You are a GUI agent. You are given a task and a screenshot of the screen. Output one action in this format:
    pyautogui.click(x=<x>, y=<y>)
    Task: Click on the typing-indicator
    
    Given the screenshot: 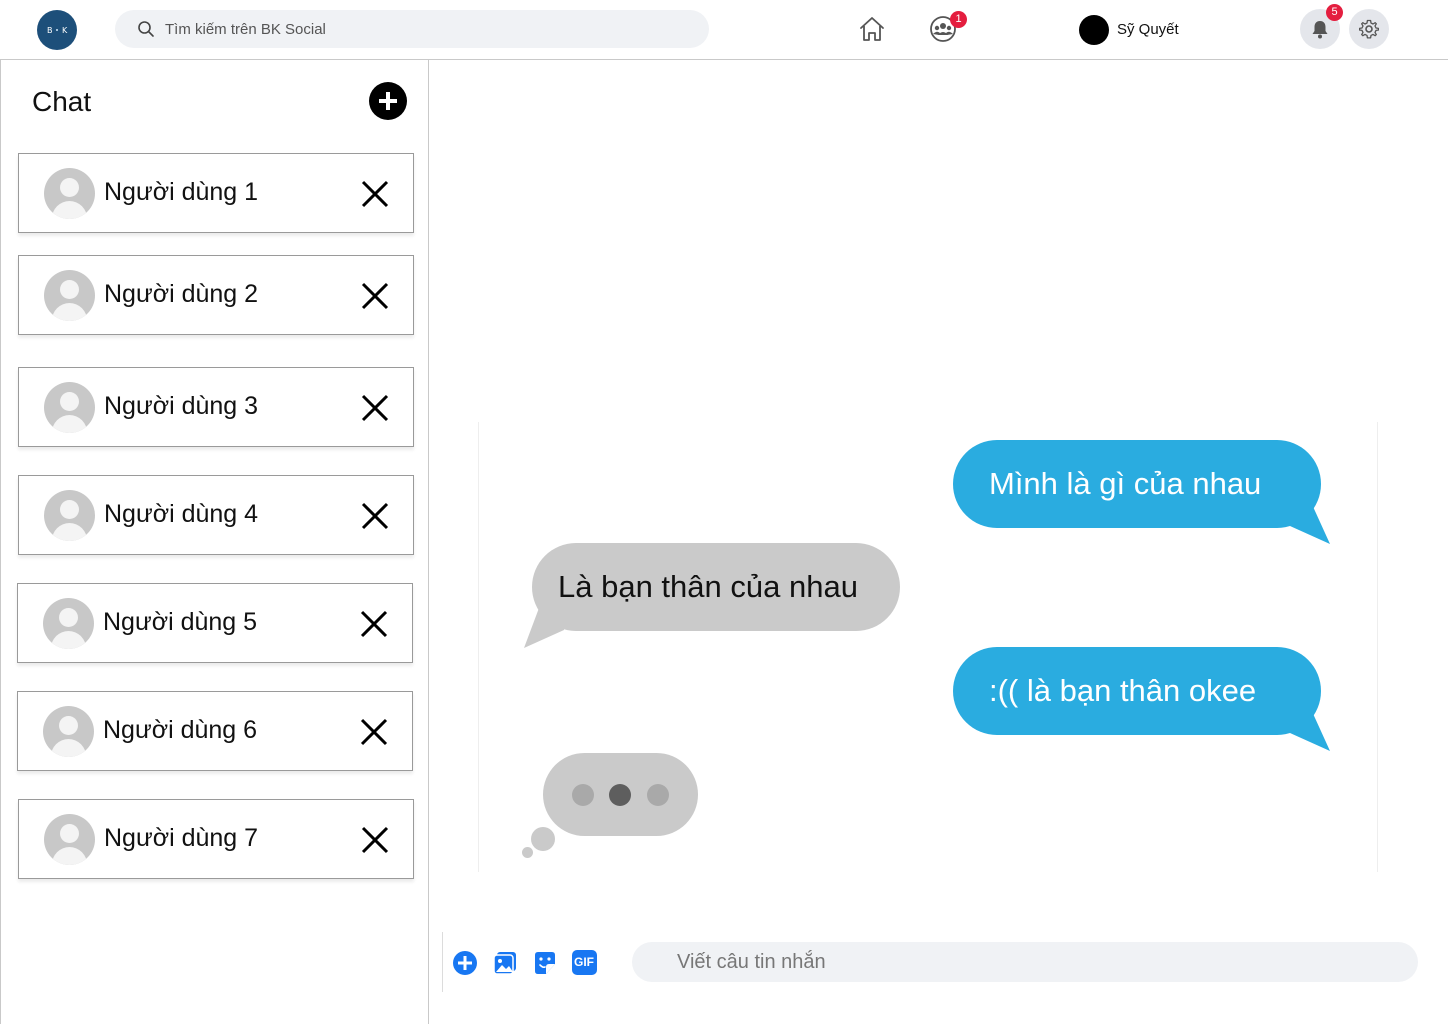 What is the action you would take?
    pyautogui.click(x=620, y=794)
    